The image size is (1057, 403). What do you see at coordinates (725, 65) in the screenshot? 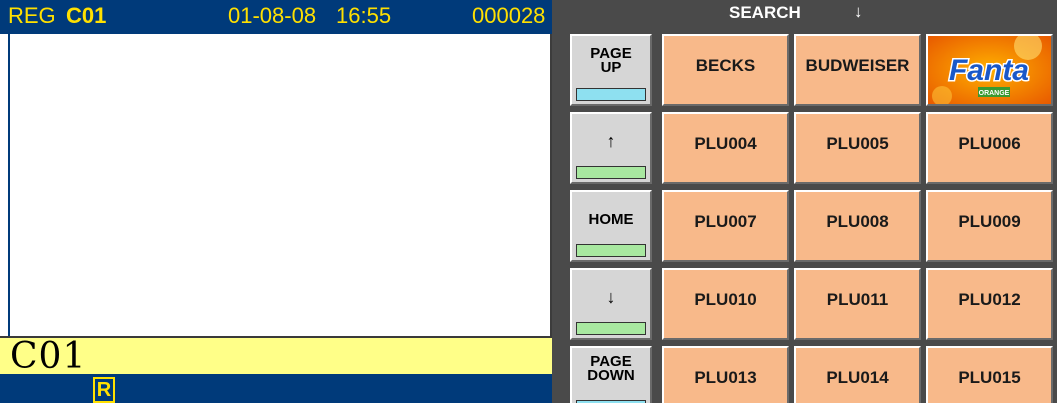
I see `plu-key-label: BECKS` at bounding box center [725, 65].